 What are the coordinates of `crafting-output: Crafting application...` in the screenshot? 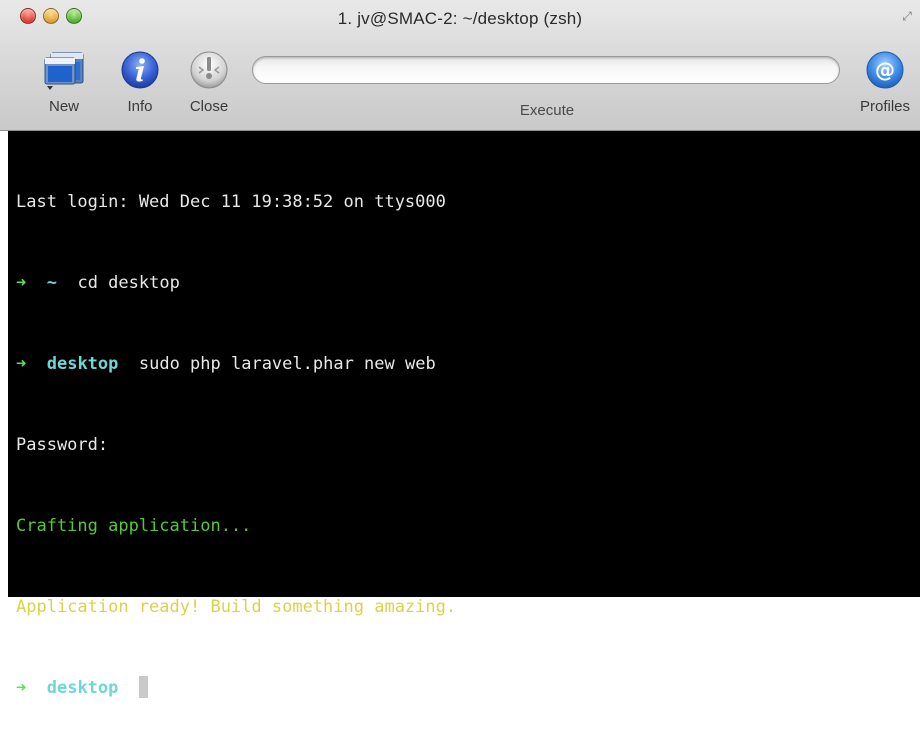 It's located at (134, 526).